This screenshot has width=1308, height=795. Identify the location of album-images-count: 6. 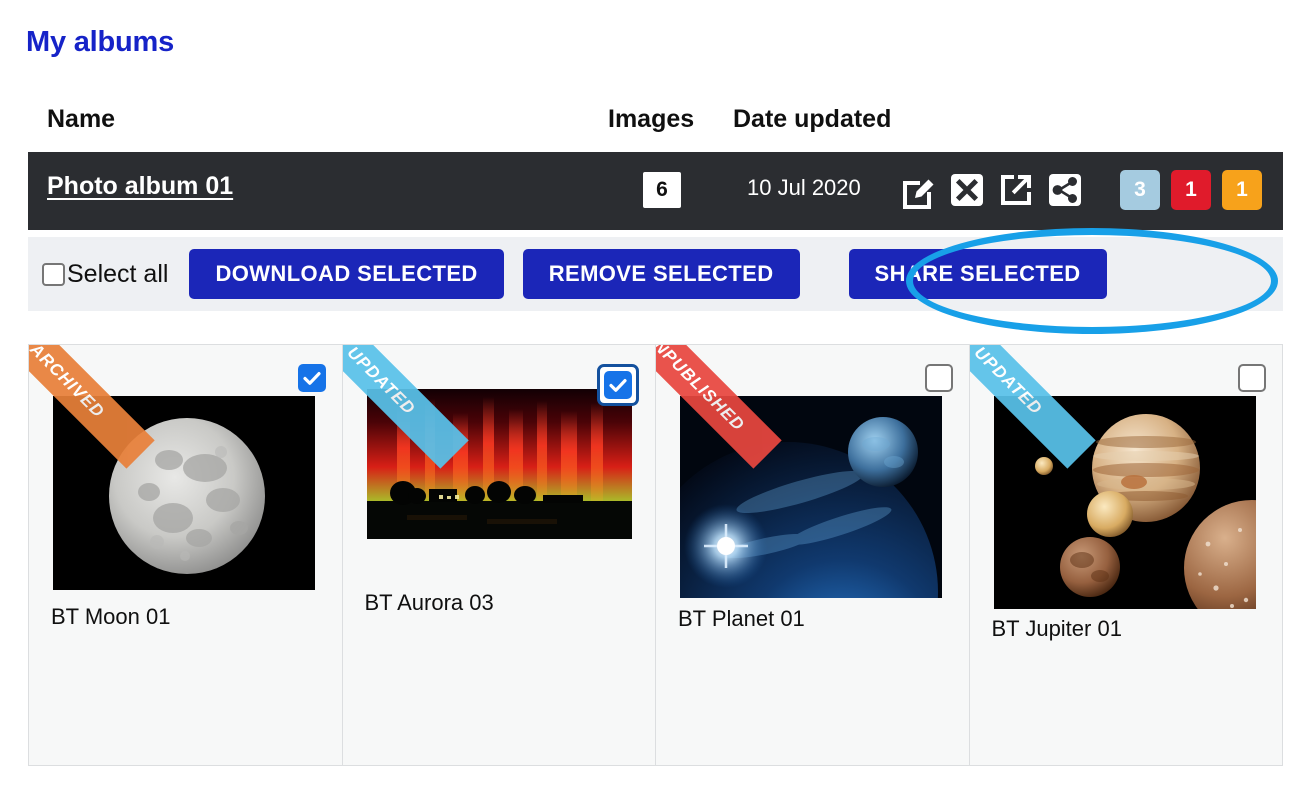
(662, 190).